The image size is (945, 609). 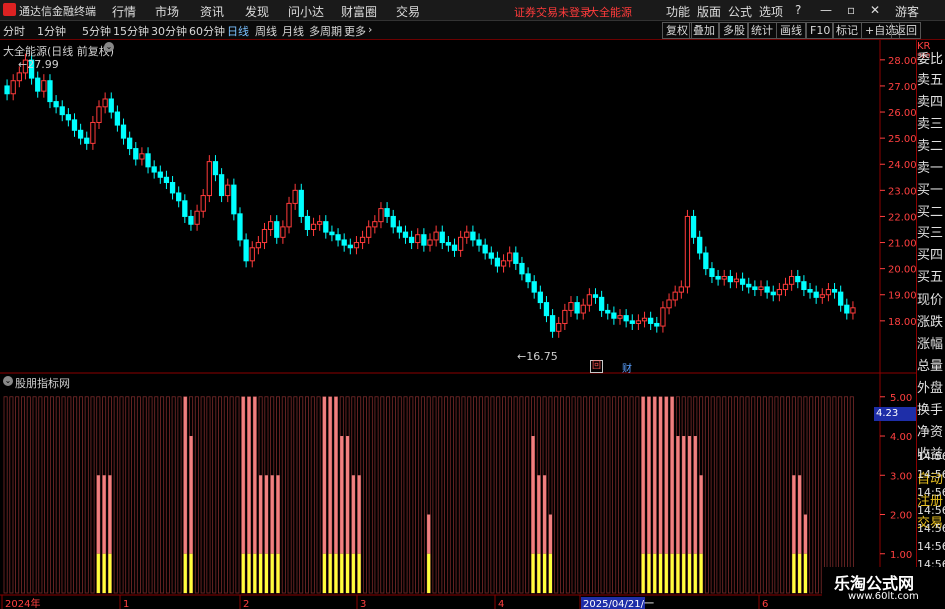 I want to click on event-marker-review: 回, so click(x=596, y=366).